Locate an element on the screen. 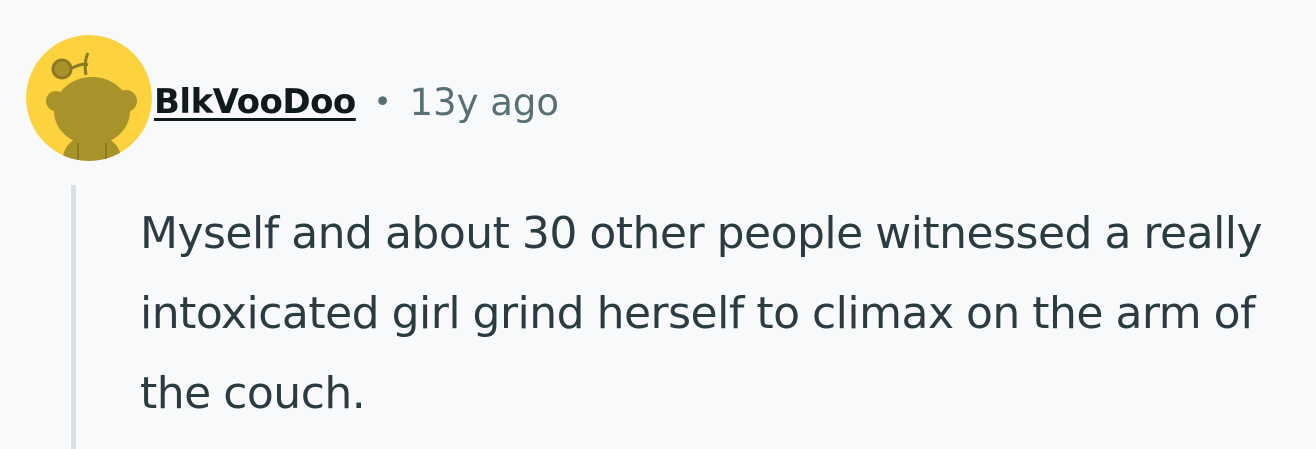  timestamp: 13y ago is located at coordinates (485, 102).